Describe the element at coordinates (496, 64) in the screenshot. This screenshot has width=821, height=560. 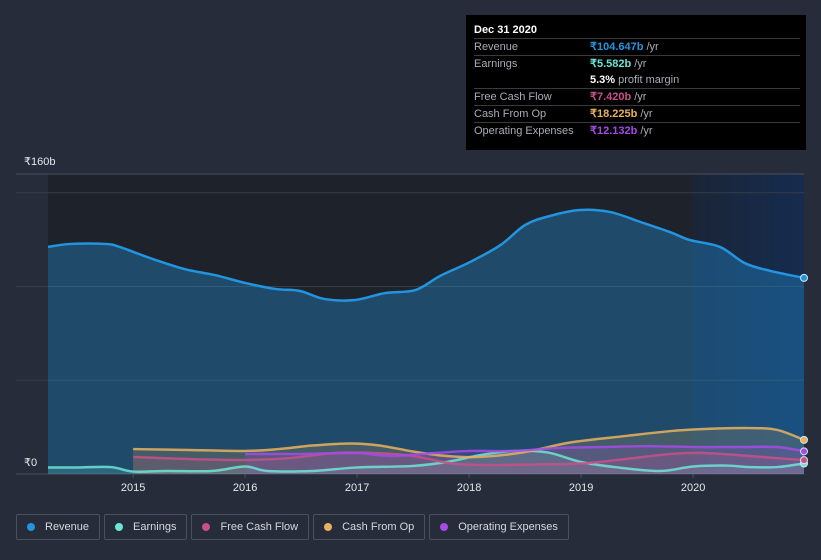
I see `tooltip-label: Earnings` at that location.